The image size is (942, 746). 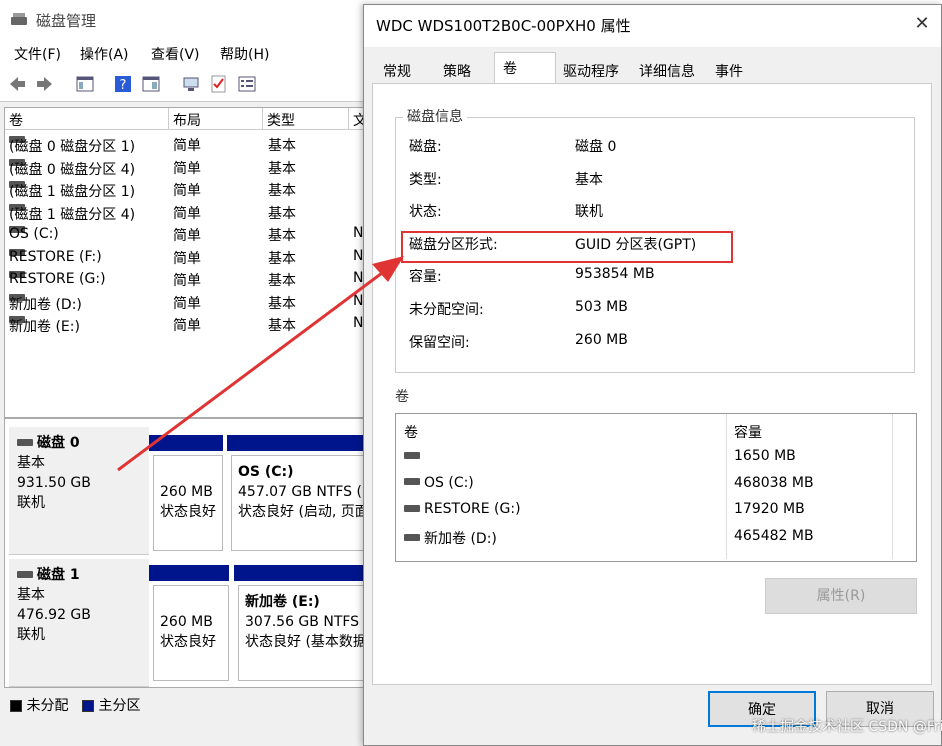 I want to click on disk-1-partition-2-status: 状态良好 (基本数据, so click(x=304, y=642).